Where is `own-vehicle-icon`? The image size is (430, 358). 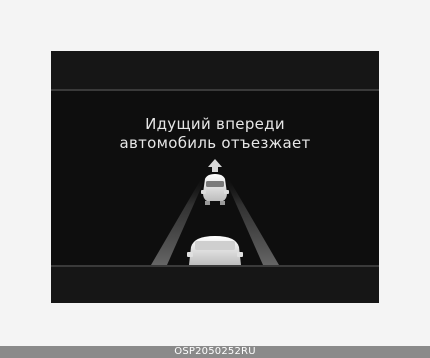
own-vehicle-icon is located at coordinates (215, 250).